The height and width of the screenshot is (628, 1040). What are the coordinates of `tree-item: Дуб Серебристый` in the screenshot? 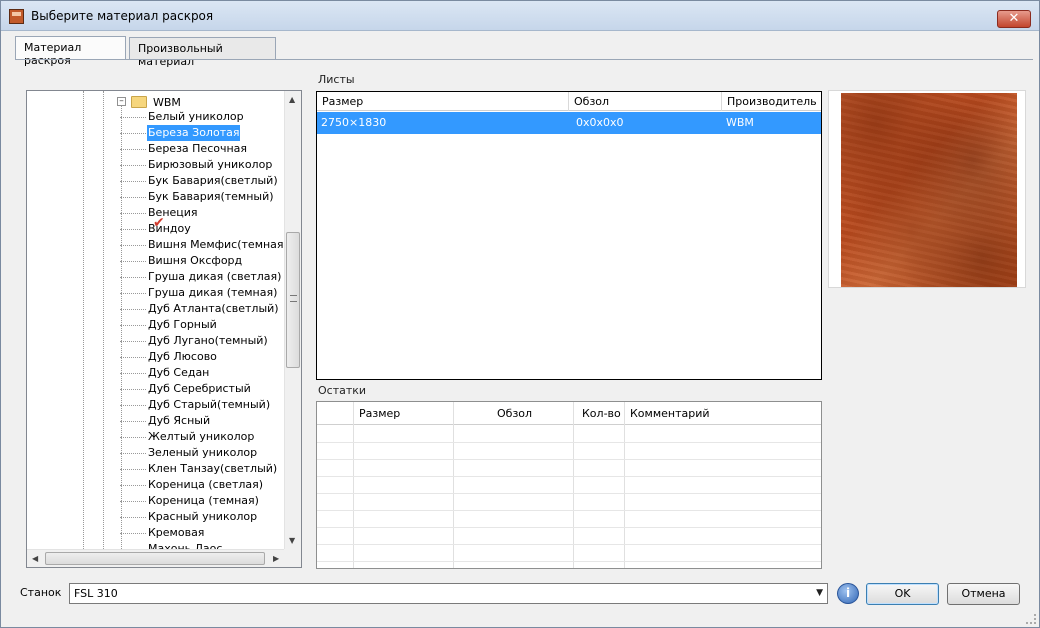 It's located at (186, 389).